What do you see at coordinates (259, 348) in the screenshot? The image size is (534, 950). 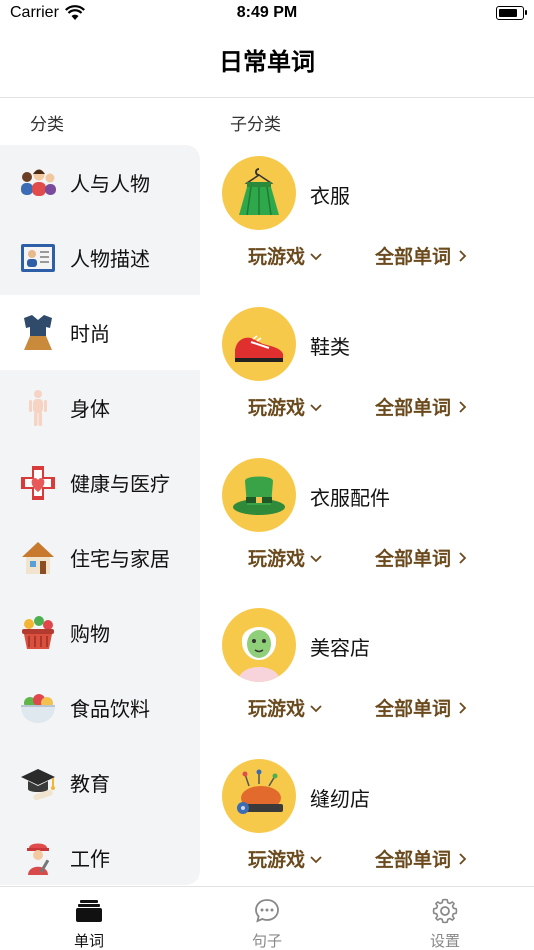 I see `sneaker-icon` at bounding box center [259, 348].